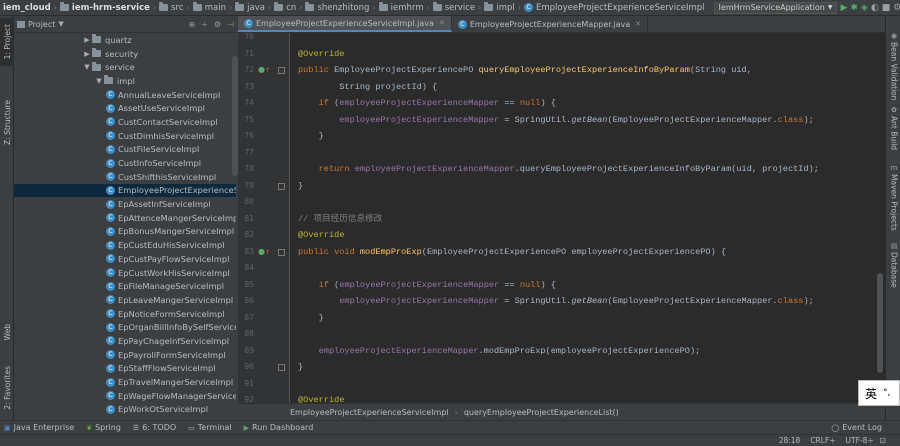  I want to click on code-line: // 项目经历信息修改, so click(340, 219).